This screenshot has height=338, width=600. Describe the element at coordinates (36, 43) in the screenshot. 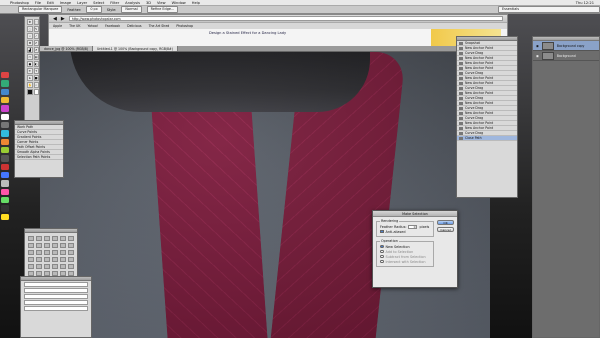

I see `brush-tool-icon: ✐` at that location.